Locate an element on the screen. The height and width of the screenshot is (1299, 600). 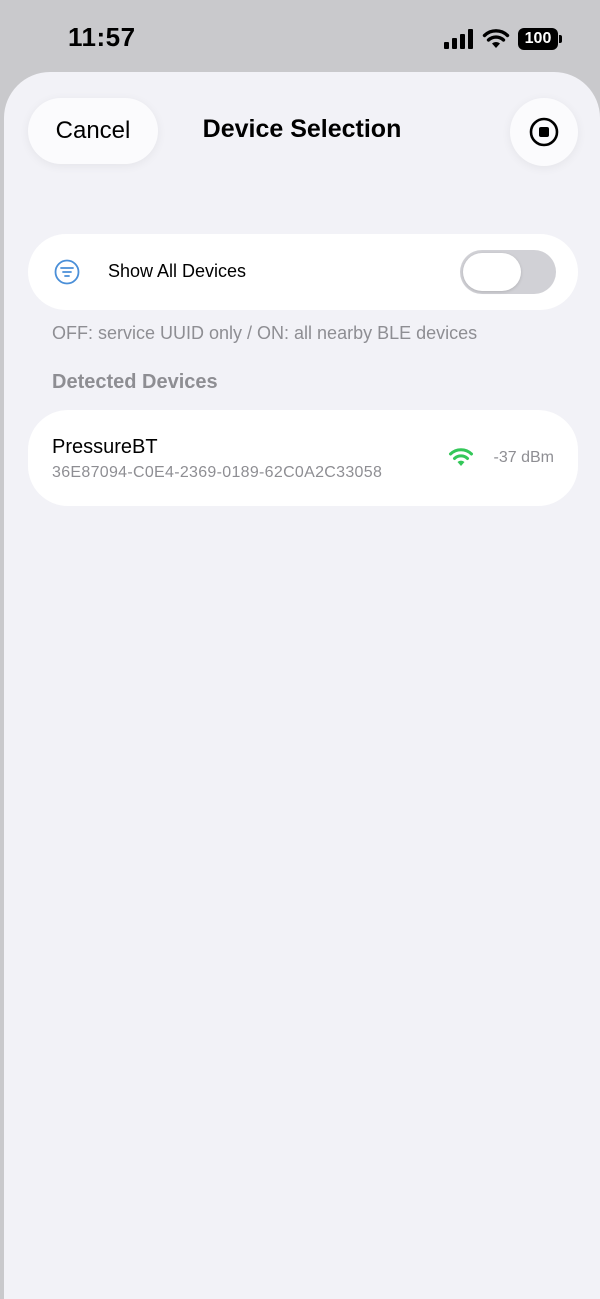
sheet-header: Cancel Device Selection is located at coordinates (302, 132).